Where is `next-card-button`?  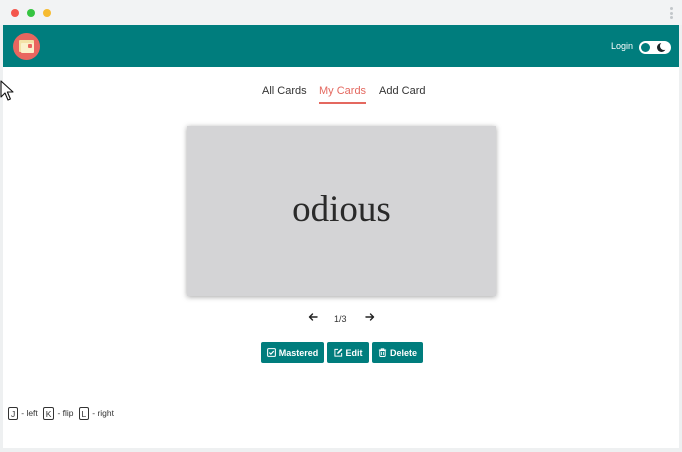 next-card-button is located at coordinates (370, 317).